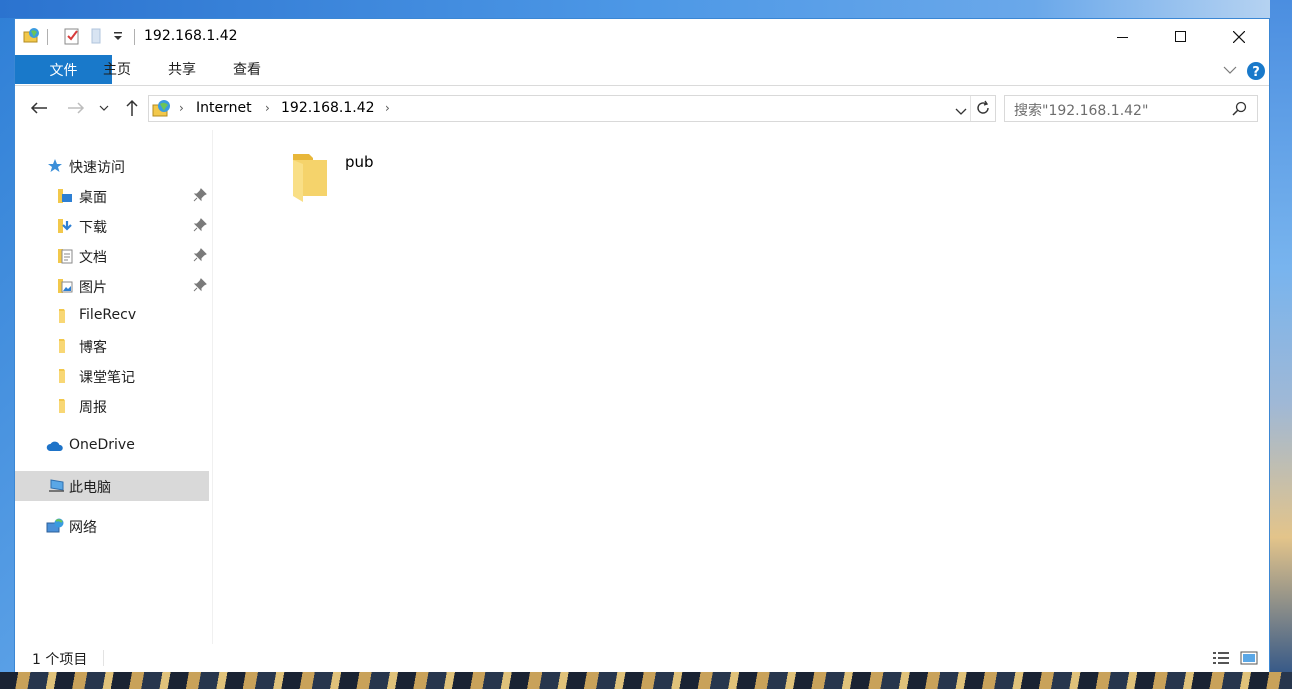 The image size is (1292, 689). I want to click on sidebar-item-label: 博客, so click(93, 348).